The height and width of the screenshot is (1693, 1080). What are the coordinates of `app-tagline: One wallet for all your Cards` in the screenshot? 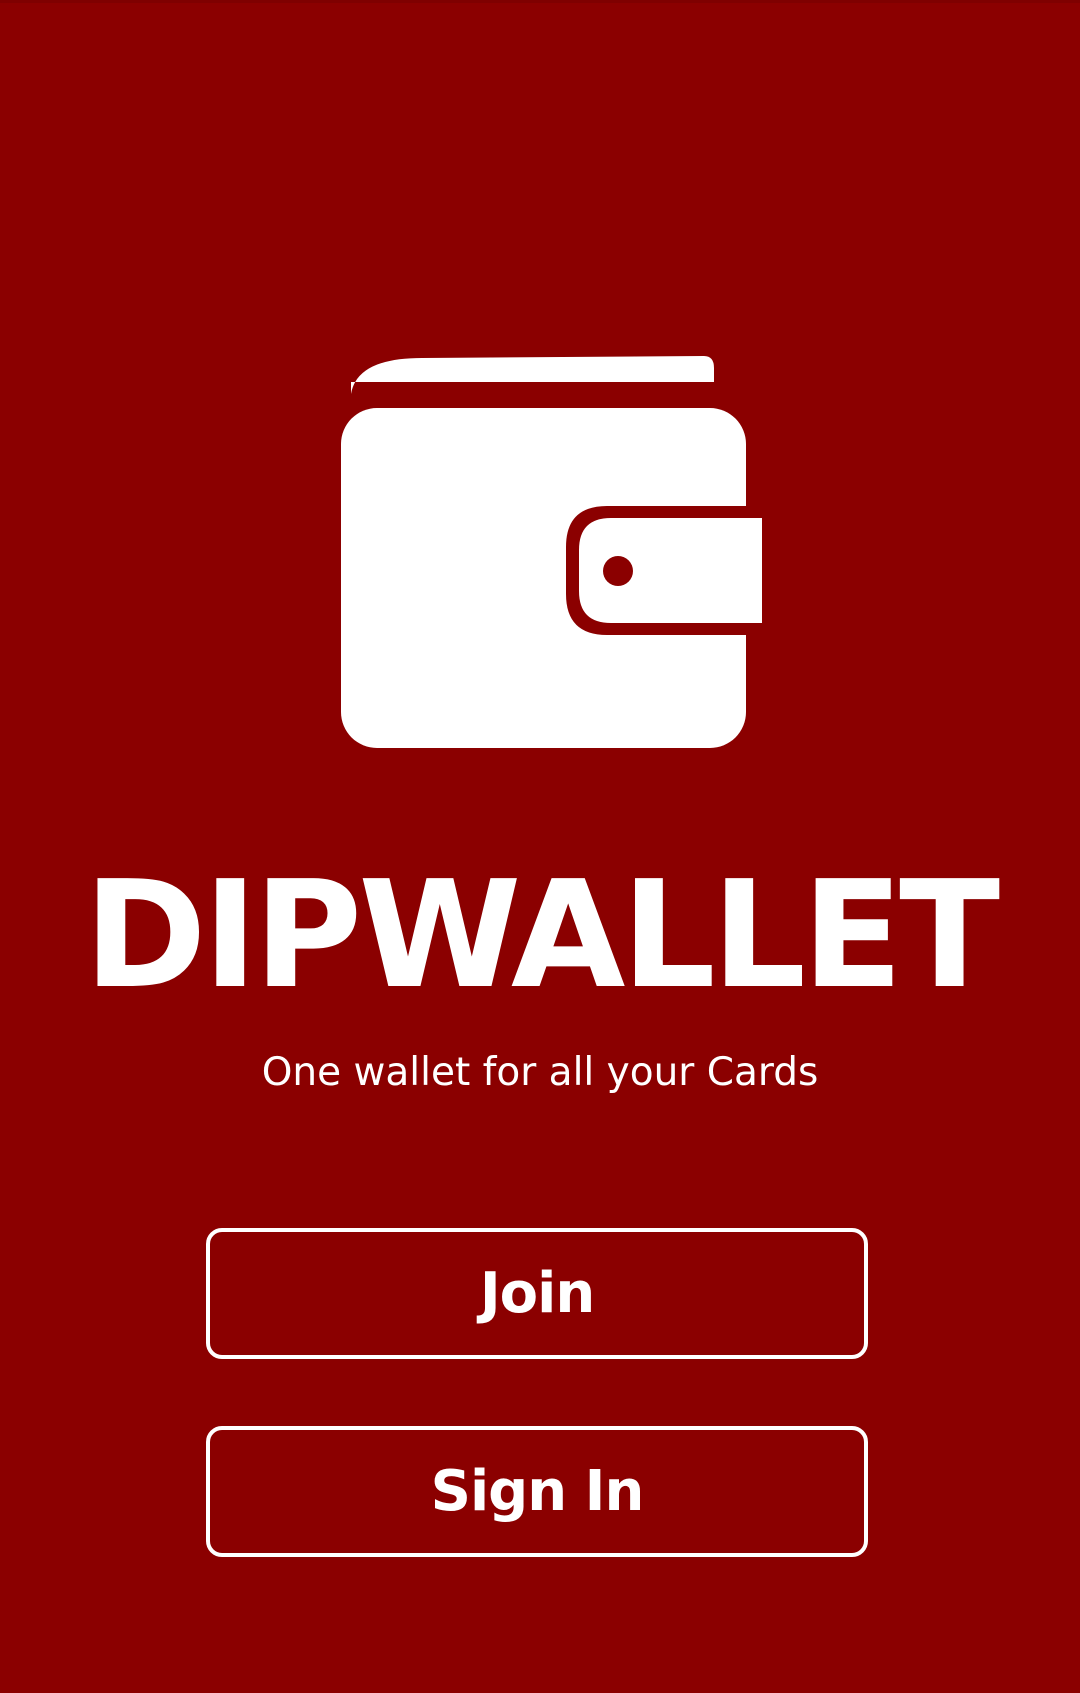 It's located at (540, 1072).